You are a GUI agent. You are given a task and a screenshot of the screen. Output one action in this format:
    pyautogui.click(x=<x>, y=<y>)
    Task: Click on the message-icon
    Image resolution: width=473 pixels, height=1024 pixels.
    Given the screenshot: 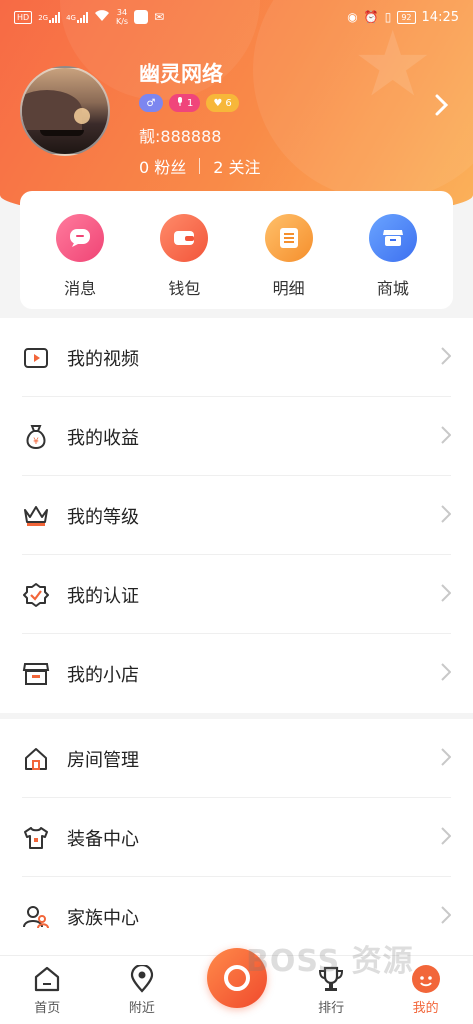 What is the action you would take?
    pyautogui.click(x=80, y=238)
    